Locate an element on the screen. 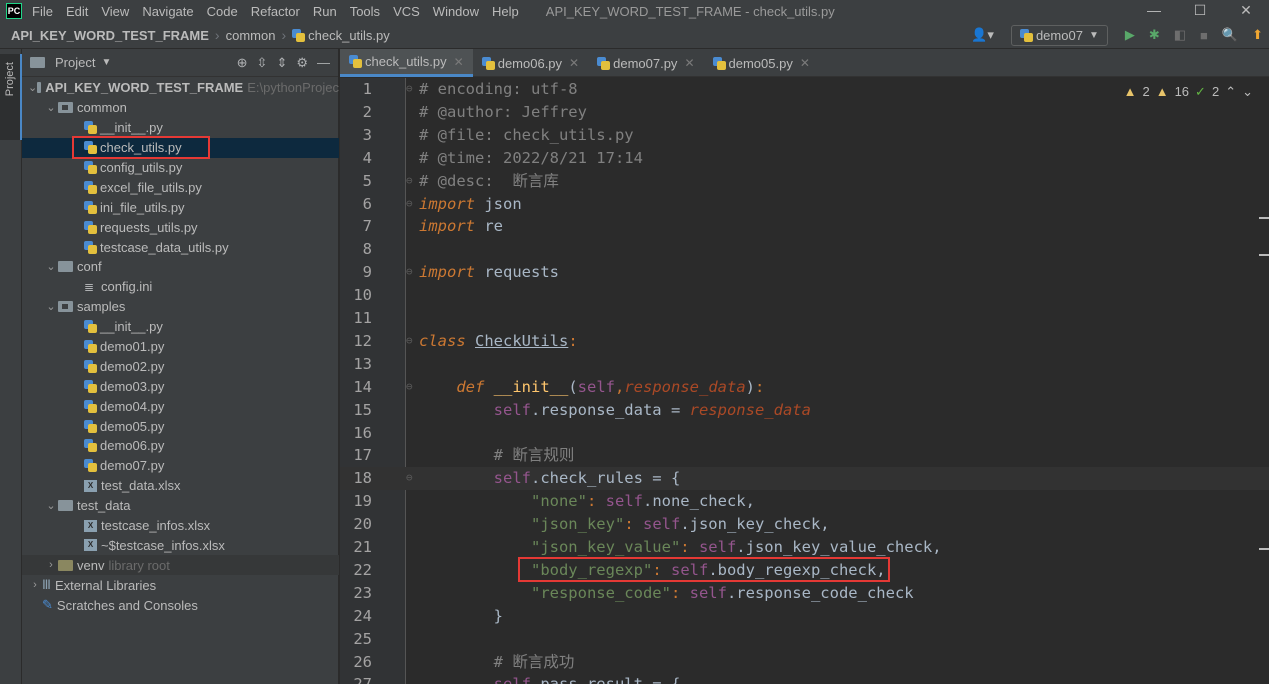 The height and width of the screenshot is (684, 1269). code-line: 19 "none": self.none_check, is located at coordinates (804, 501).